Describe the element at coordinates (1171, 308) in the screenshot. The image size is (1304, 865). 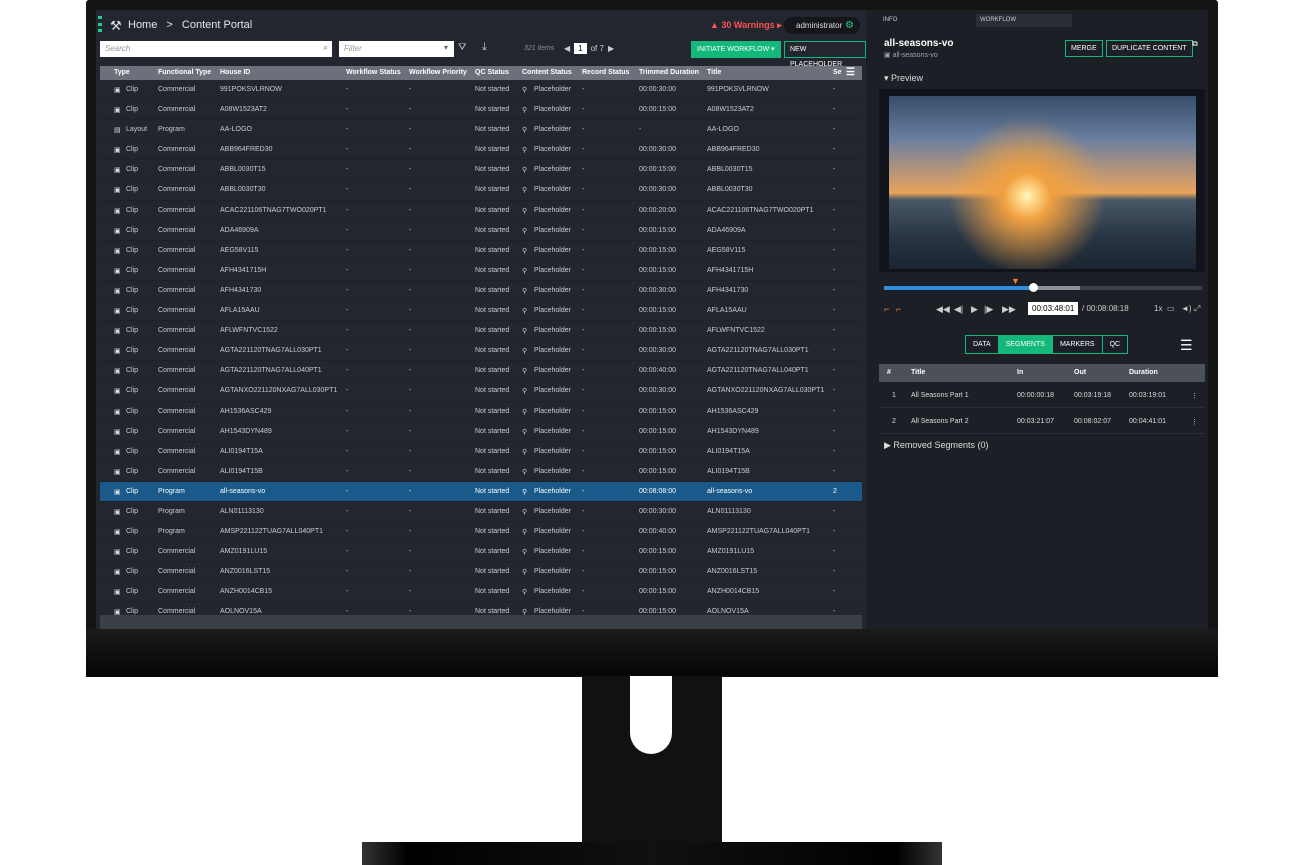
I see `captions-icon: ▭` at that location.